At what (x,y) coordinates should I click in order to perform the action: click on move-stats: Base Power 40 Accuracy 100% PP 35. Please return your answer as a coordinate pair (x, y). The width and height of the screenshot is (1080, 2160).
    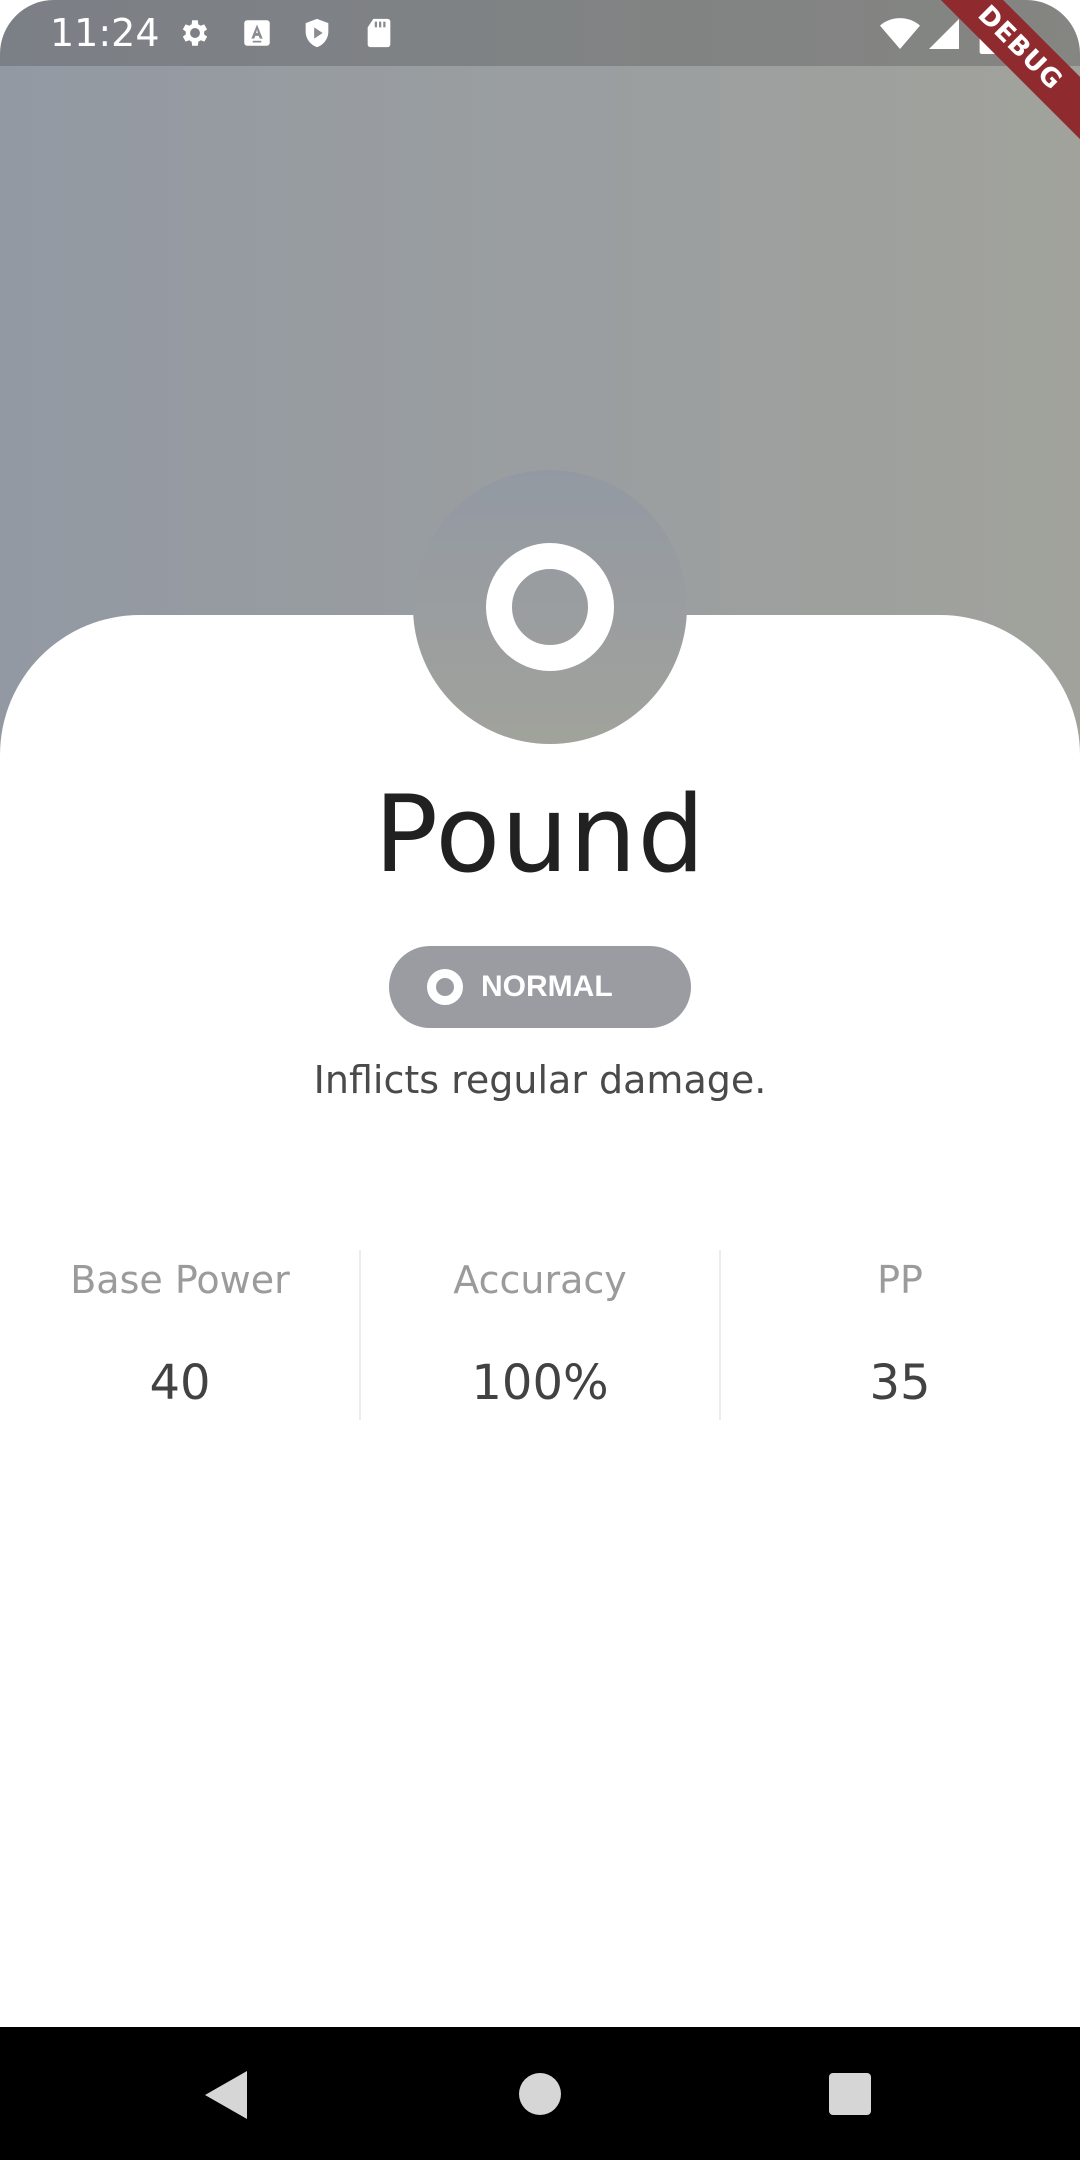
    Looking at the image, I should click on (540, 1335).